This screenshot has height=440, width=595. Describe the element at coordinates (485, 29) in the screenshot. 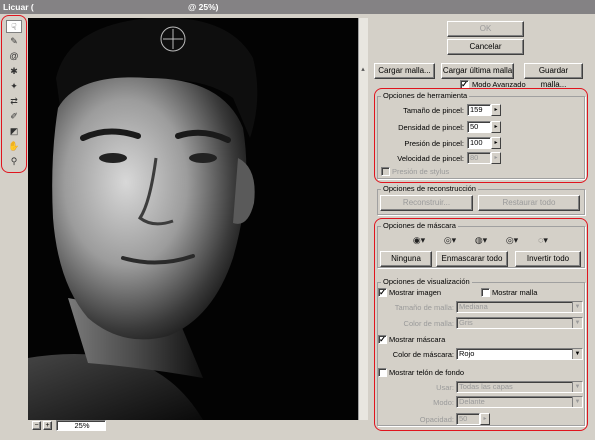

I see `ok-button: OK` at that location.